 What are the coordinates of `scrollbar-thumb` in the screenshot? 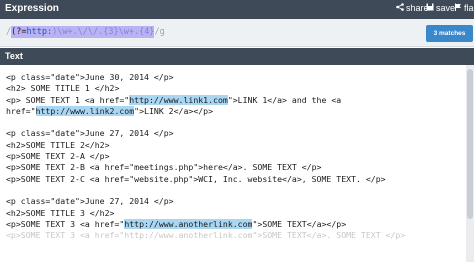 It's located at (470, 144).